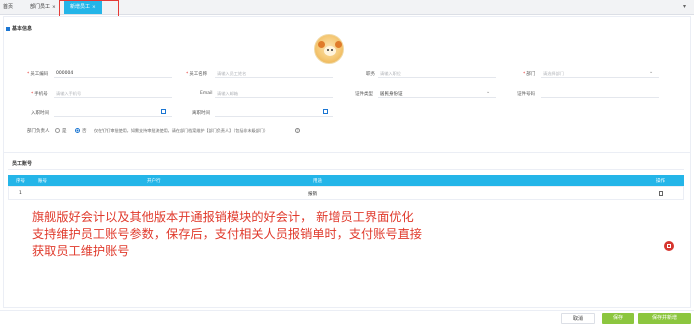 The height and width of the screenshot is (327, 694). Describe the element at coordinates (57, 130) in the screenshot. I see `dept-head-yes-radio` at that location.